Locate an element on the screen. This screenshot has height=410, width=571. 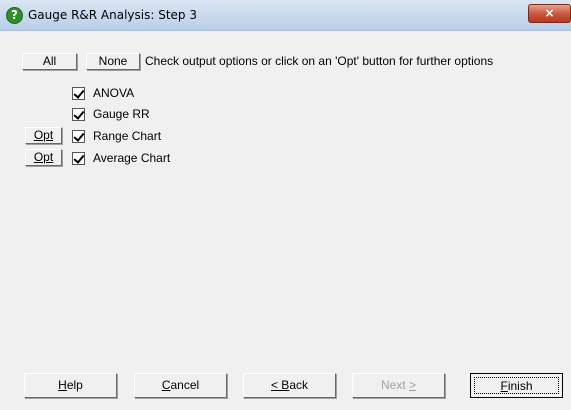
range-chart-checkbox is located at coordinates (78, 136).